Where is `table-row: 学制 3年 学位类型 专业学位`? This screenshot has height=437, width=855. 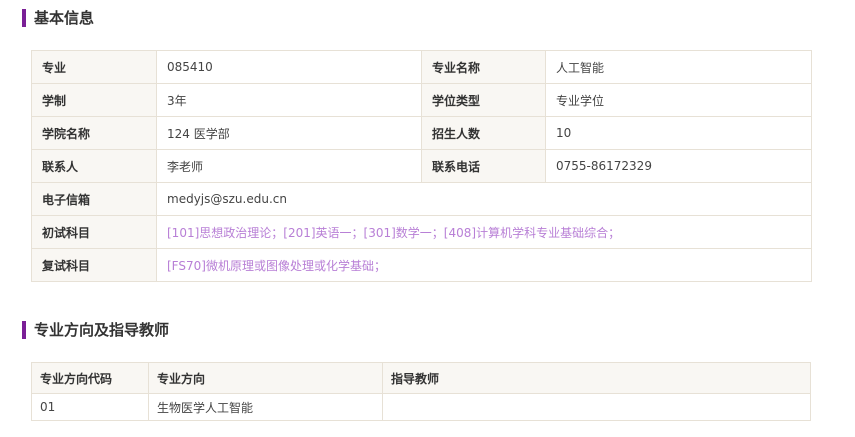
table-row: 学制 3年 学位类型 专业学位 is located at coordinates (421, 100).